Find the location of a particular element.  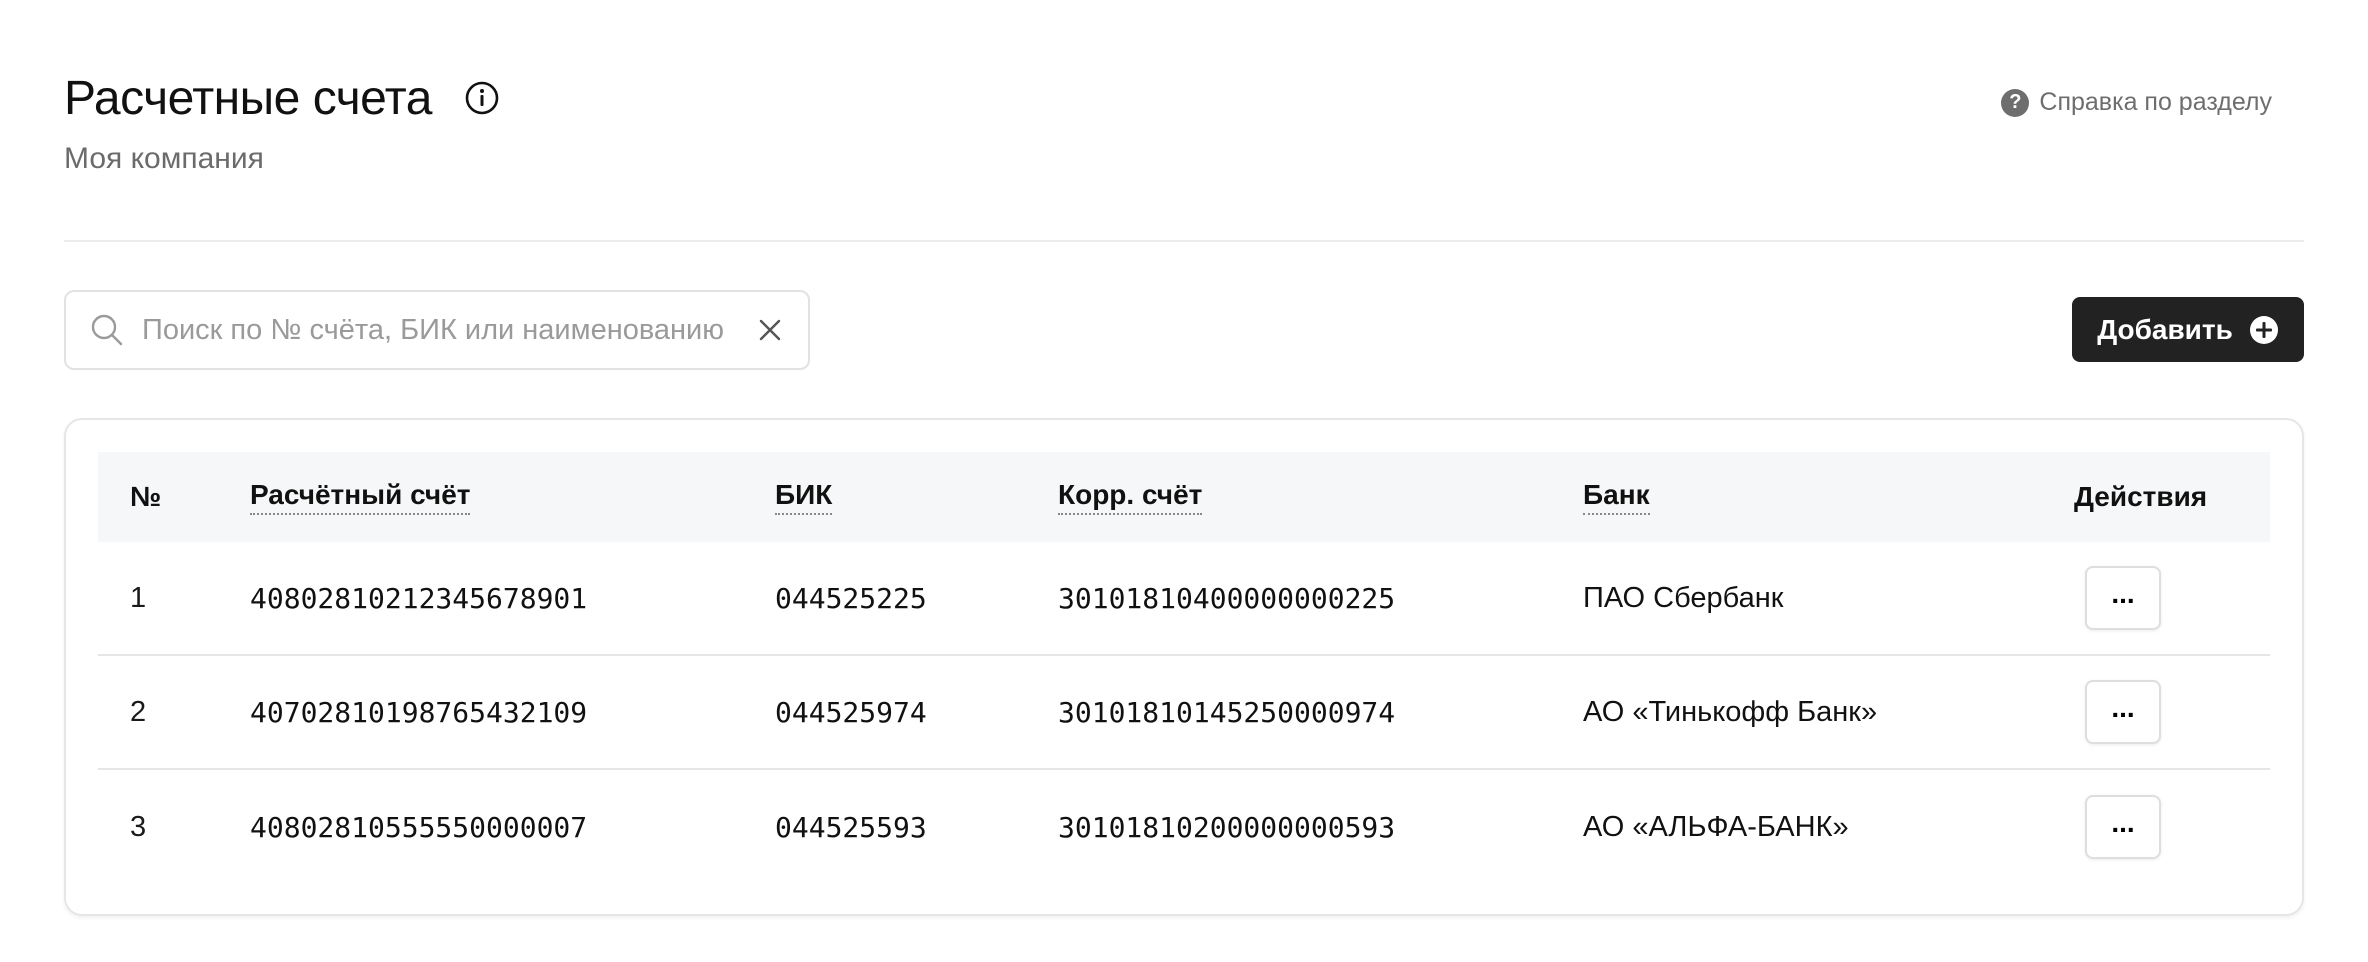

column-header-actions: Действия is located at coordinates (2141, 496).